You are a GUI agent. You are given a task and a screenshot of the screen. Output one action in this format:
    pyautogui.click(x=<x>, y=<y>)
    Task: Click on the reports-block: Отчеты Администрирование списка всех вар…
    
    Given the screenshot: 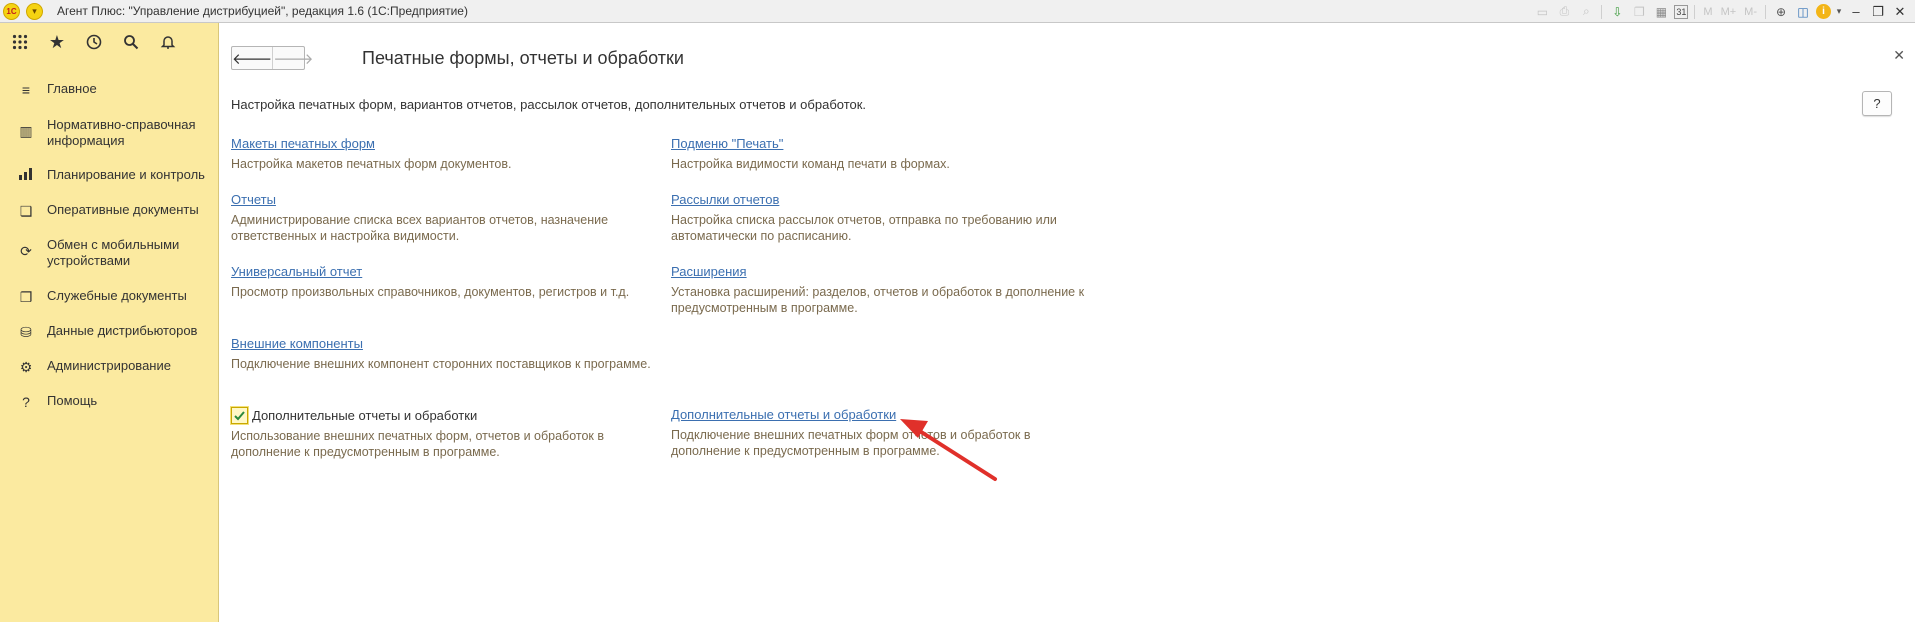 What is the action you would take?
    pyautogui.click(x=446, y=218)
    